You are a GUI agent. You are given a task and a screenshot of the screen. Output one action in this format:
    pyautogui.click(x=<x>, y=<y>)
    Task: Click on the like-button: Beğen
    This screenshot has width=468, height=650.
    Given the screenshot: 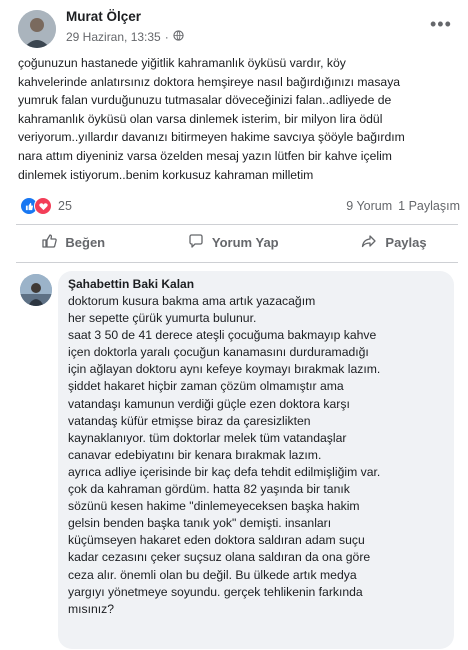 What is the action you would take?
    pyautogui.click(x=73, y=242)
    